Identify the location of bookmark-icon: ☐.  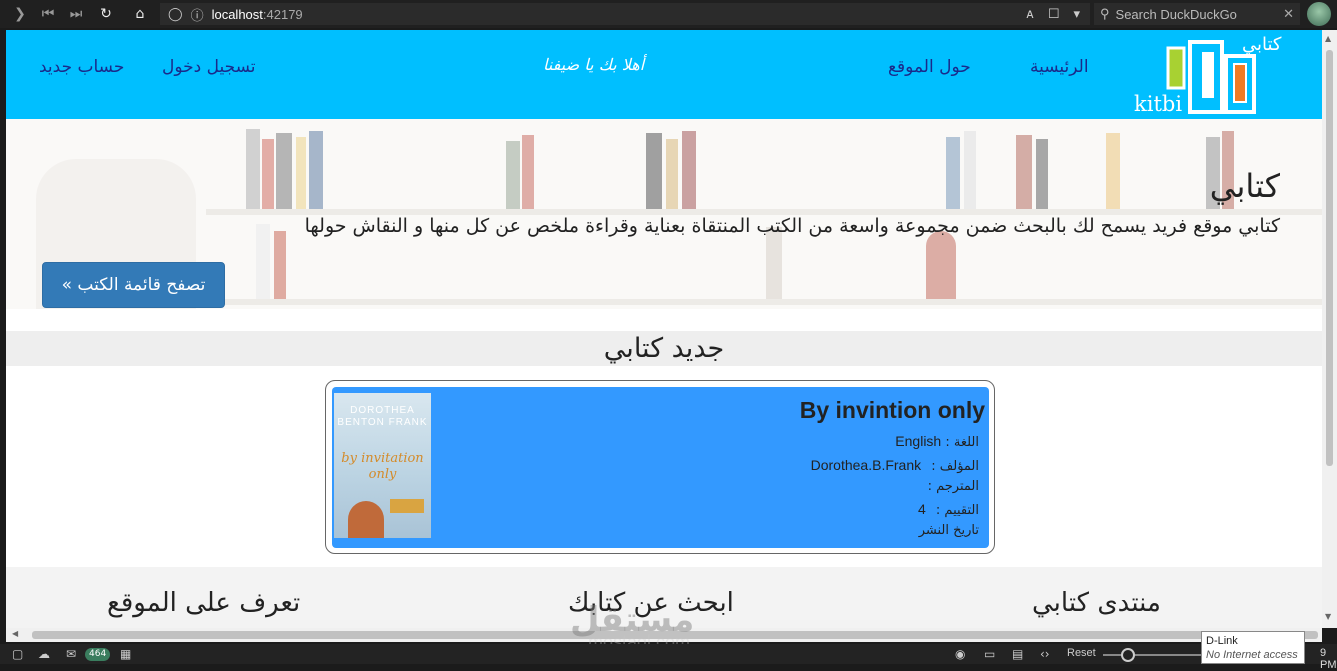
(1054, 14).